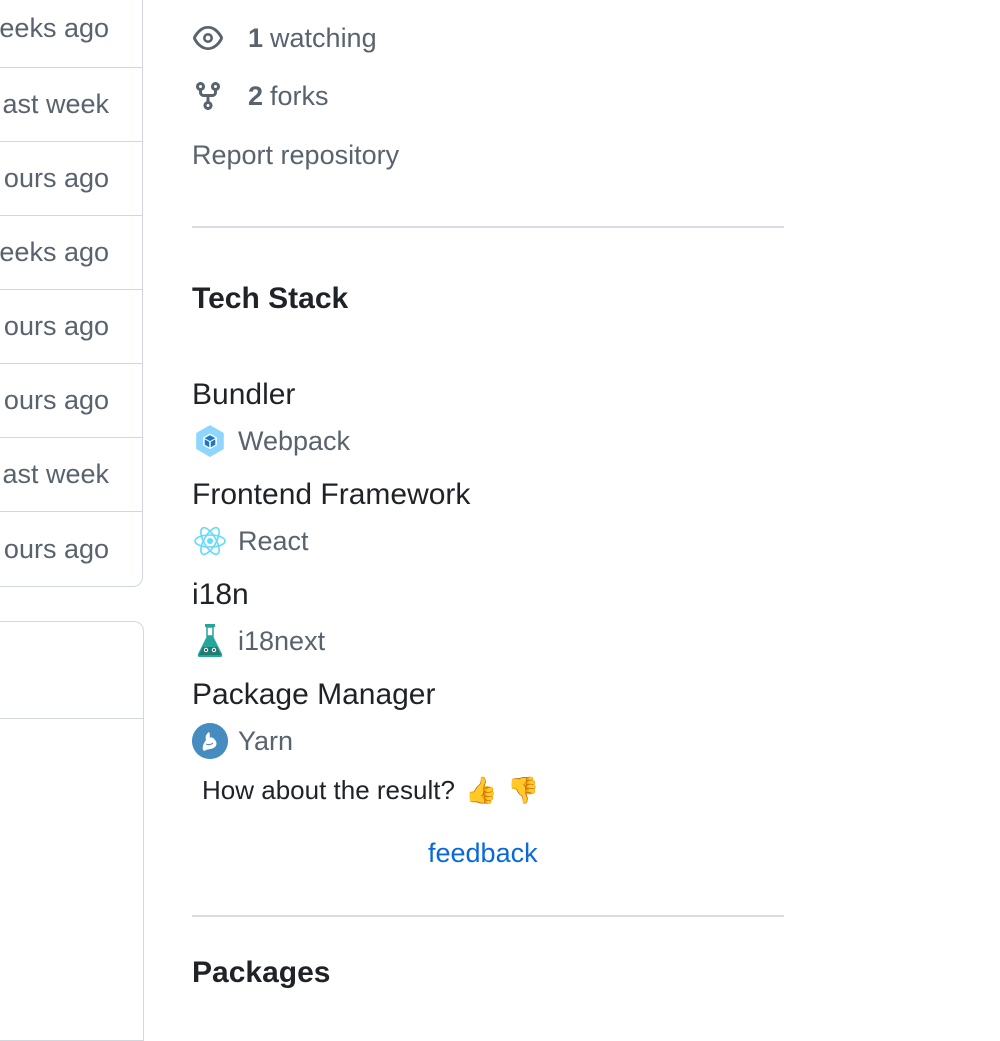  What do you see at coordinates (266, 740) in the screenshot?
I see `tech-name: Yarn` at bounding box center [266, 740].